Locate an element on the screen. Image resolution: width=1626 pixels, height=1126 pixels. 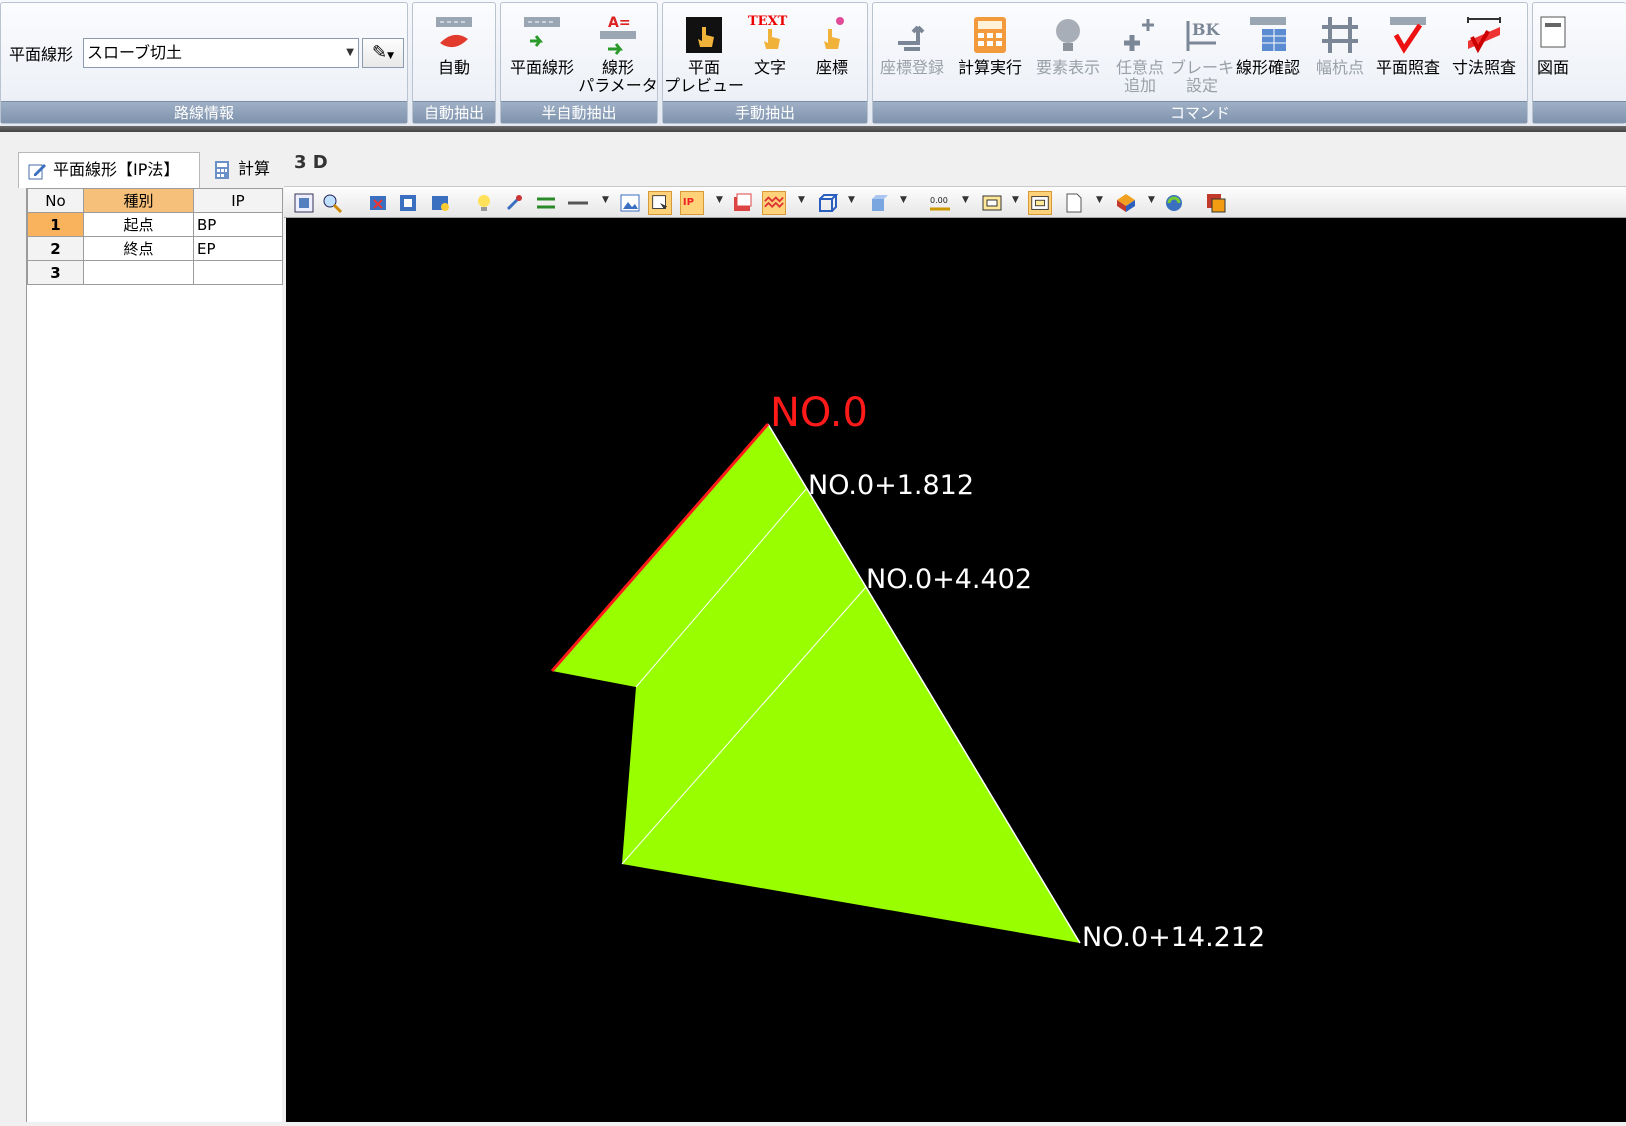
calc-run-button: 計算実行 is located at coordinates (990, 53).